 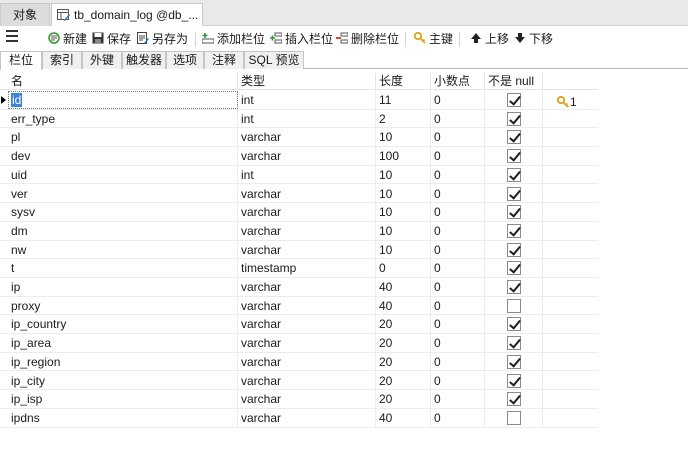 What do you see at coordinates (123, 81) in the screenshot?
I see `column-header-name: 名` at bounding box center [123, 81].